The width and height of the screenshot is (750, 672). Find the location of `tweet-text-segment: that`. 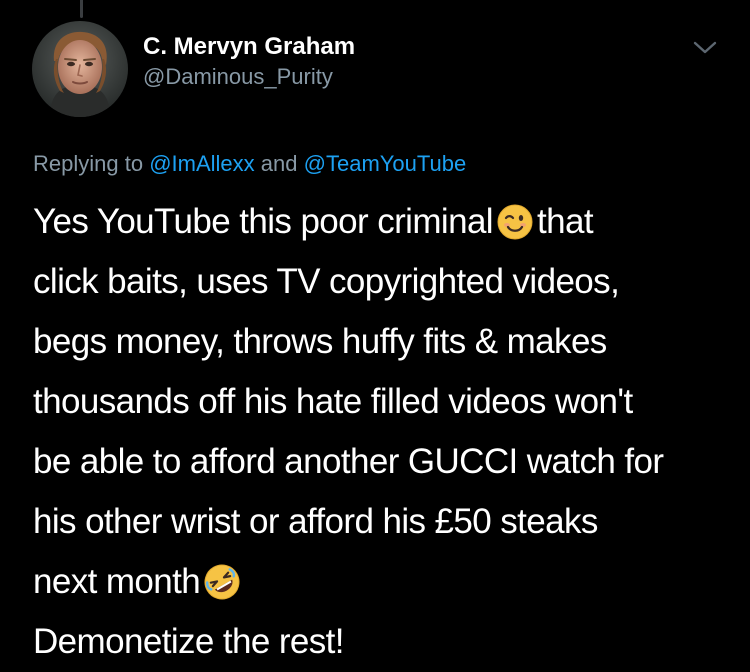

tweet-text-segment: that is located at coordinates (565, 221).